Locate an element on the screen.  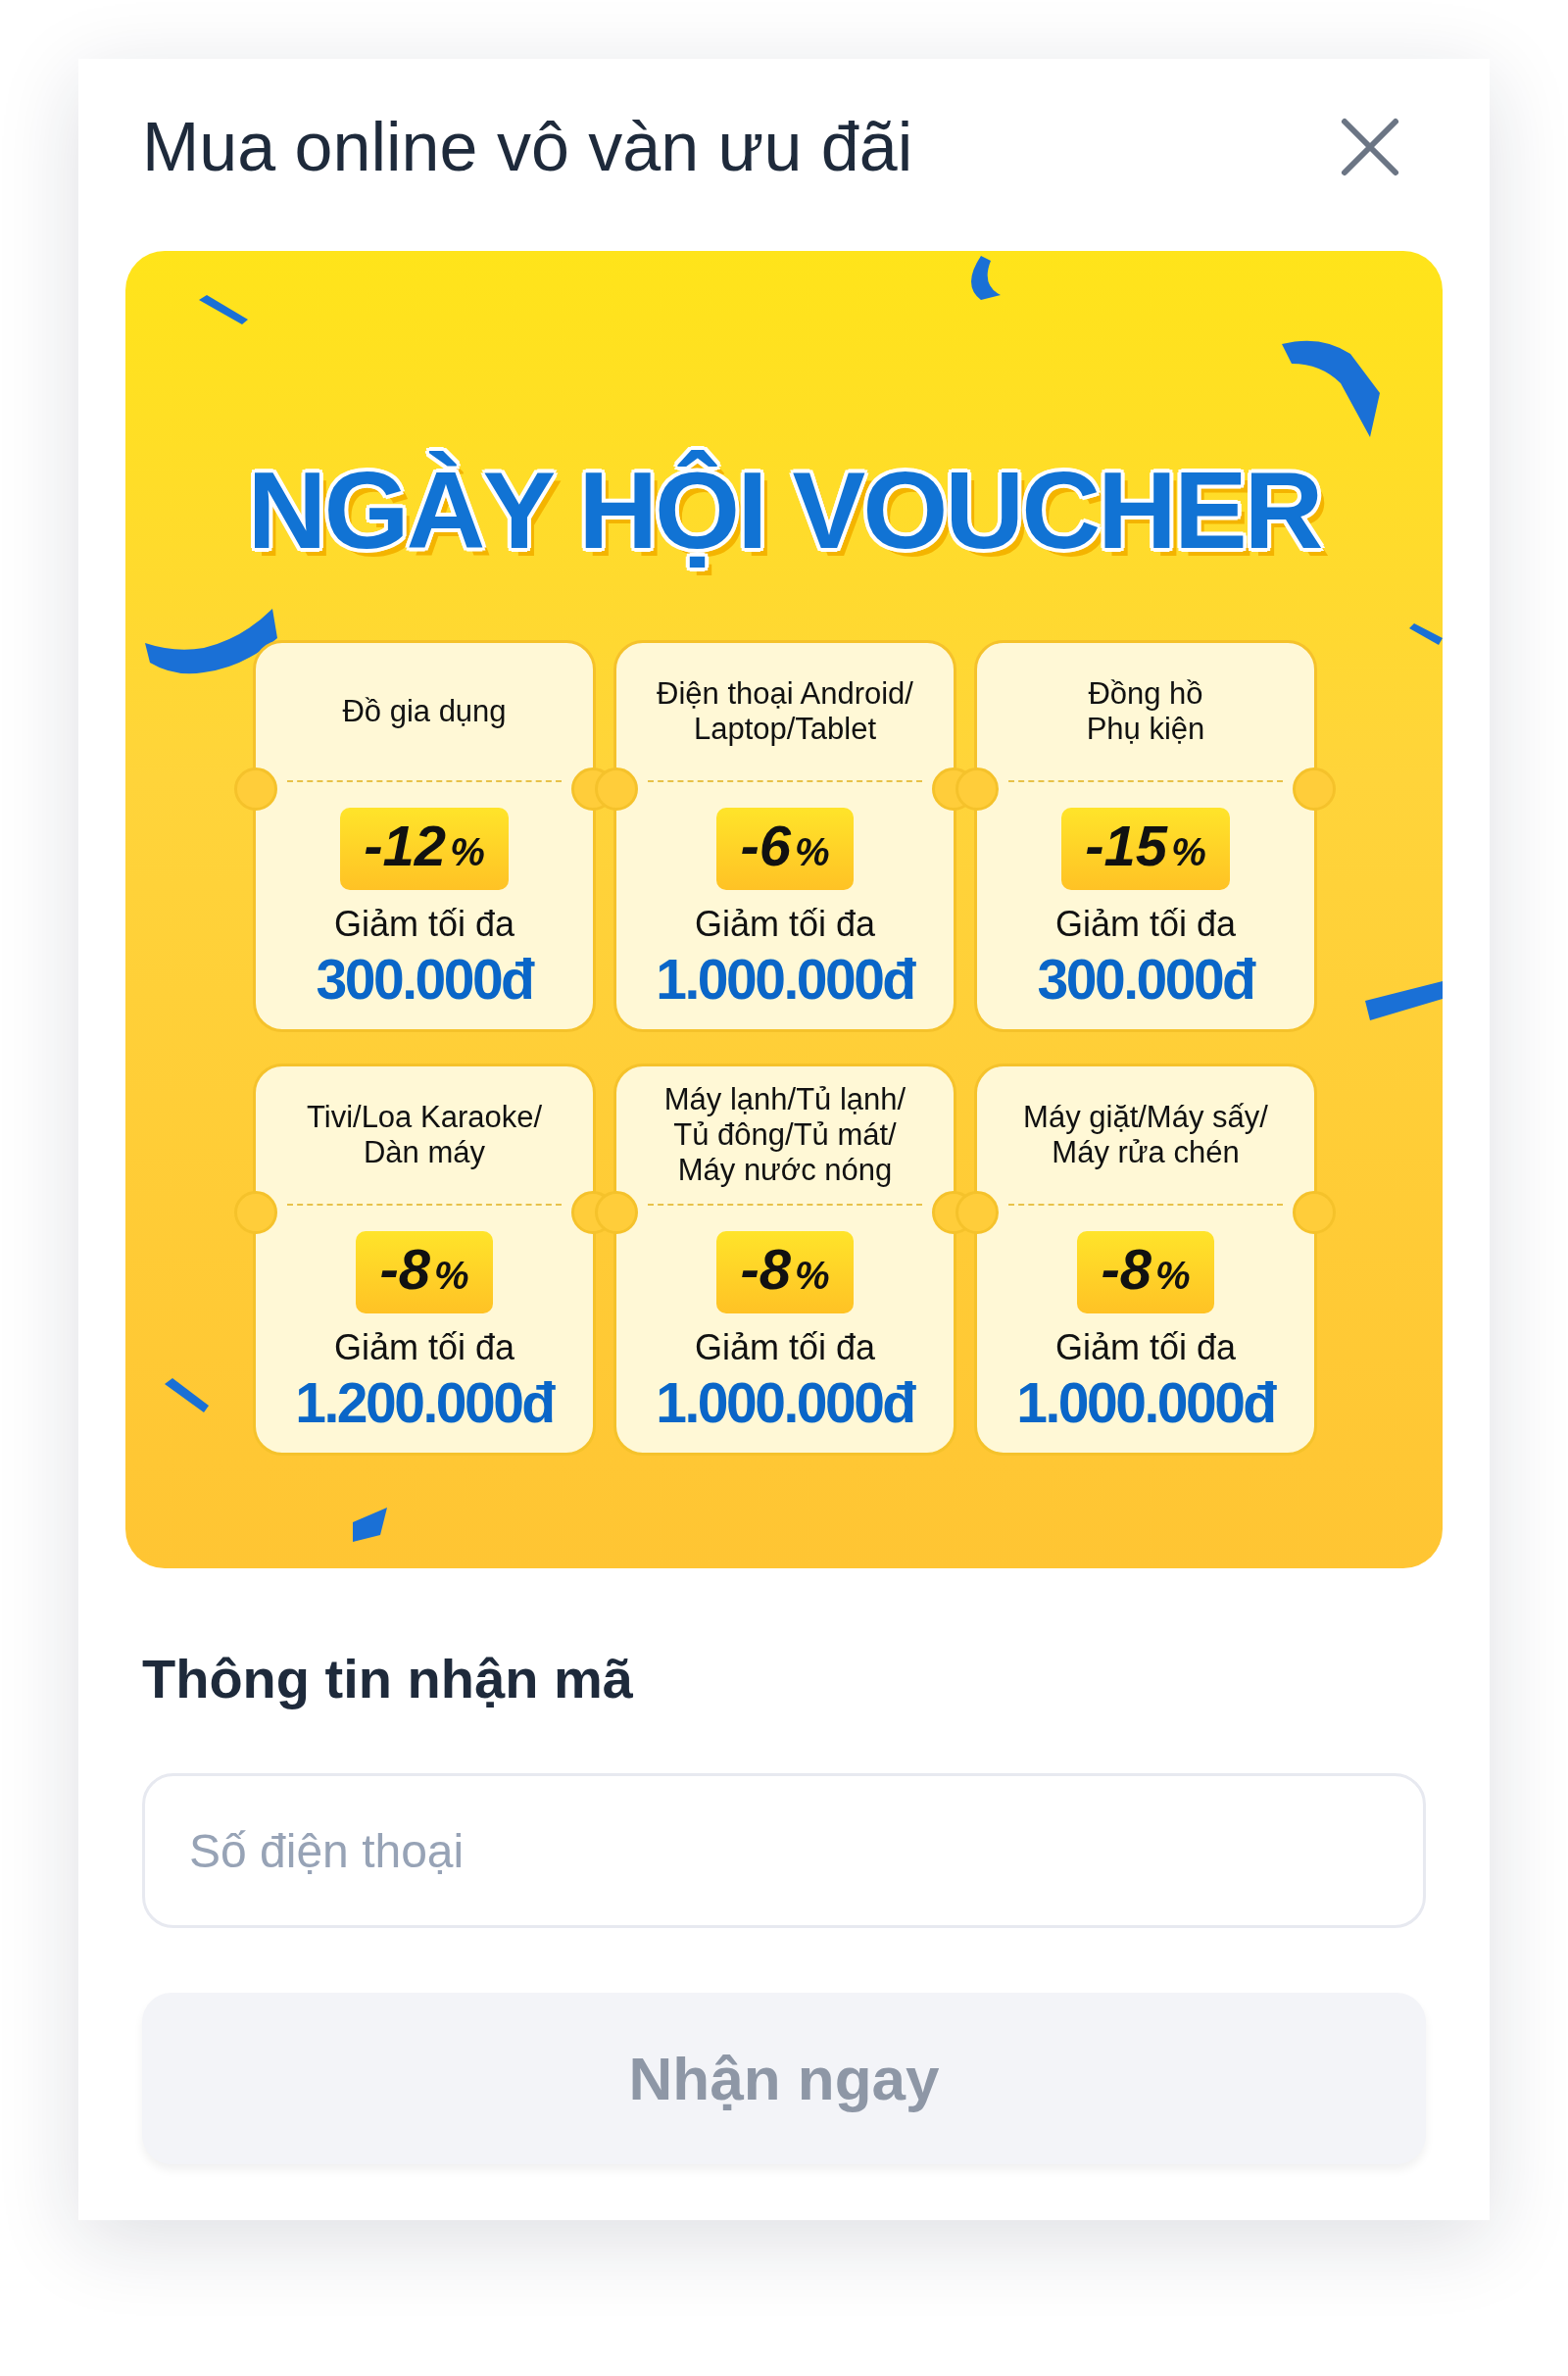
discount-badge: -12% is located at coordinates (424, 849).